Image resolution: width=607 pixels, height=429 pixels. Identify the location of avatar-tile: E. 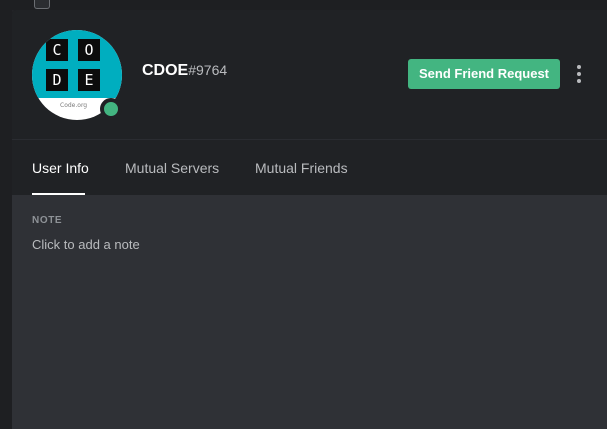
(89, 80).